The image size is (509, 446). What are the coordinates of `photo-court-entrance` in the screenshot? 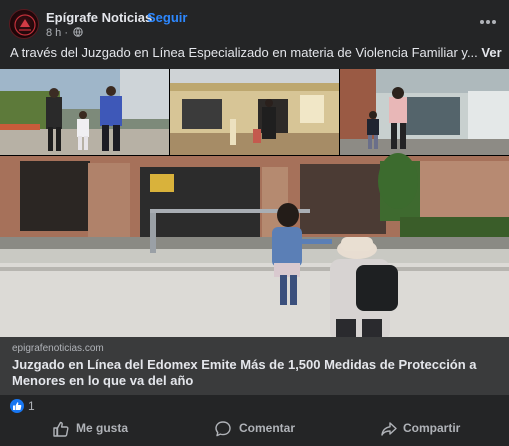 It's located at (254, 112).